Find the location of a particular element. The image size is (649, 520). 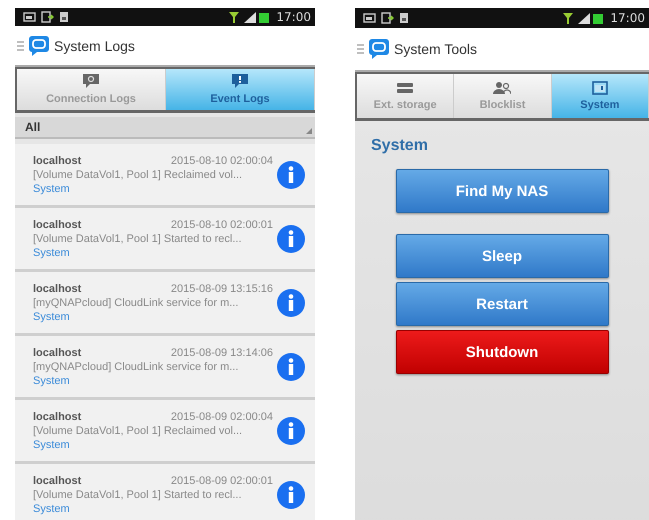

alert-icon is located at coordinates (240, 81).